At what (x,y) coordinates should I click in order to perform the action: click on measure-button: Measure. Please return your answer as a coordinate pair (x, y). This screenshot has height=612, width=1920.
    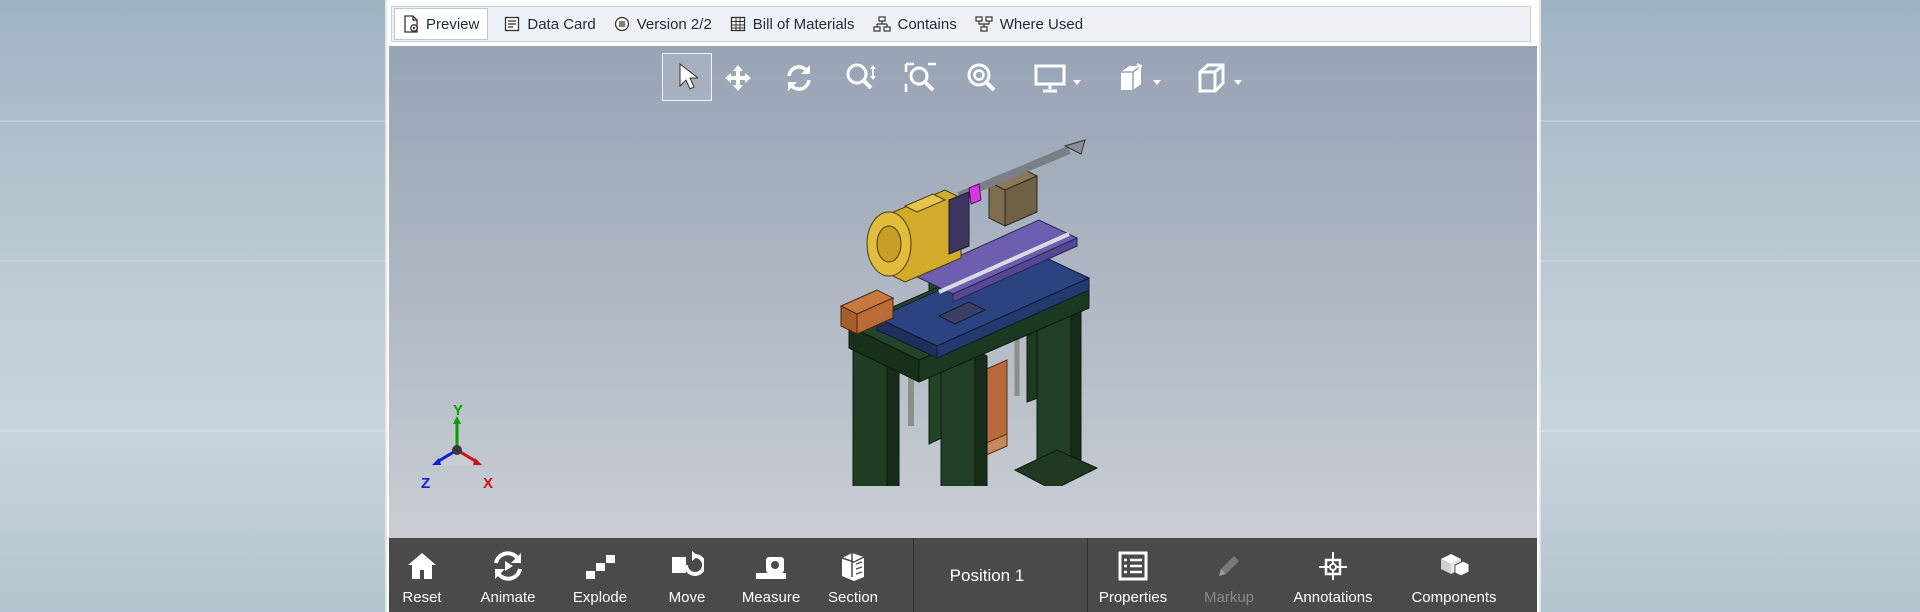
    Looking at the image, I should click on (771, 575).